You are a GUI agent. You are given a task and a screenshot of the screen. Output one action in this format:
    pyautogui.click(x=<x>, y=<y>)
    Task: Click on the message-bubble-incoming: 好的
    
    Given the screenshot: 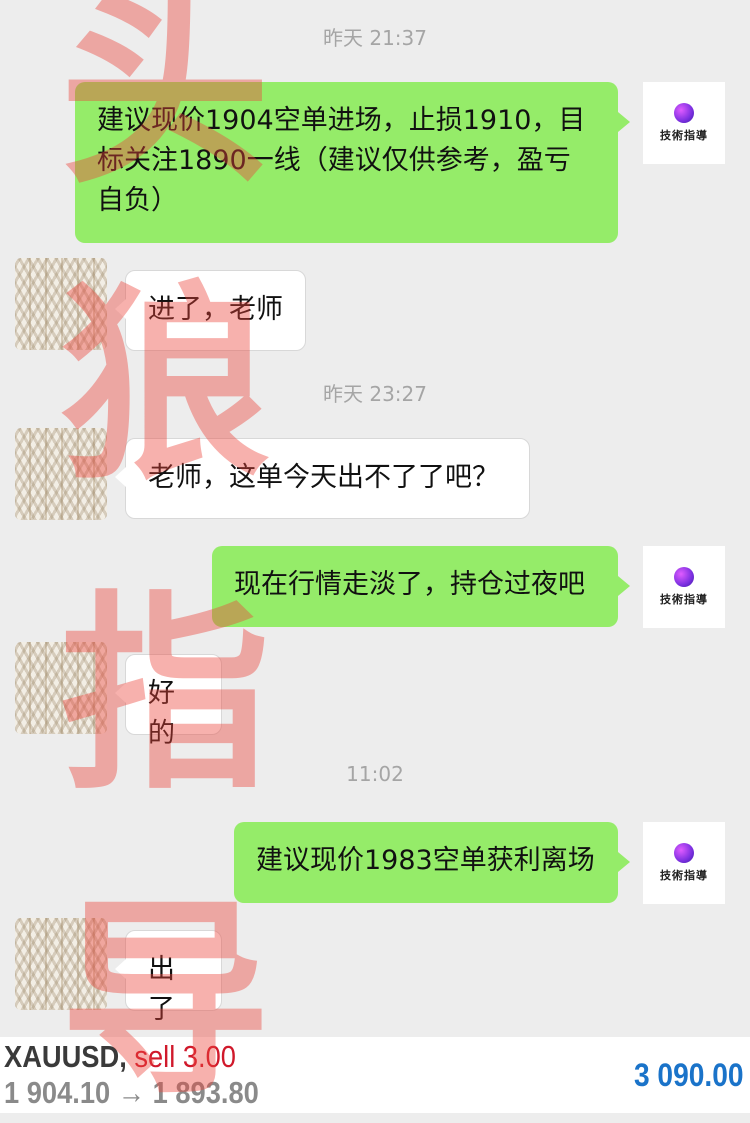 What is the action you would take?
    pyautogui.click(x=168, y=701)
    